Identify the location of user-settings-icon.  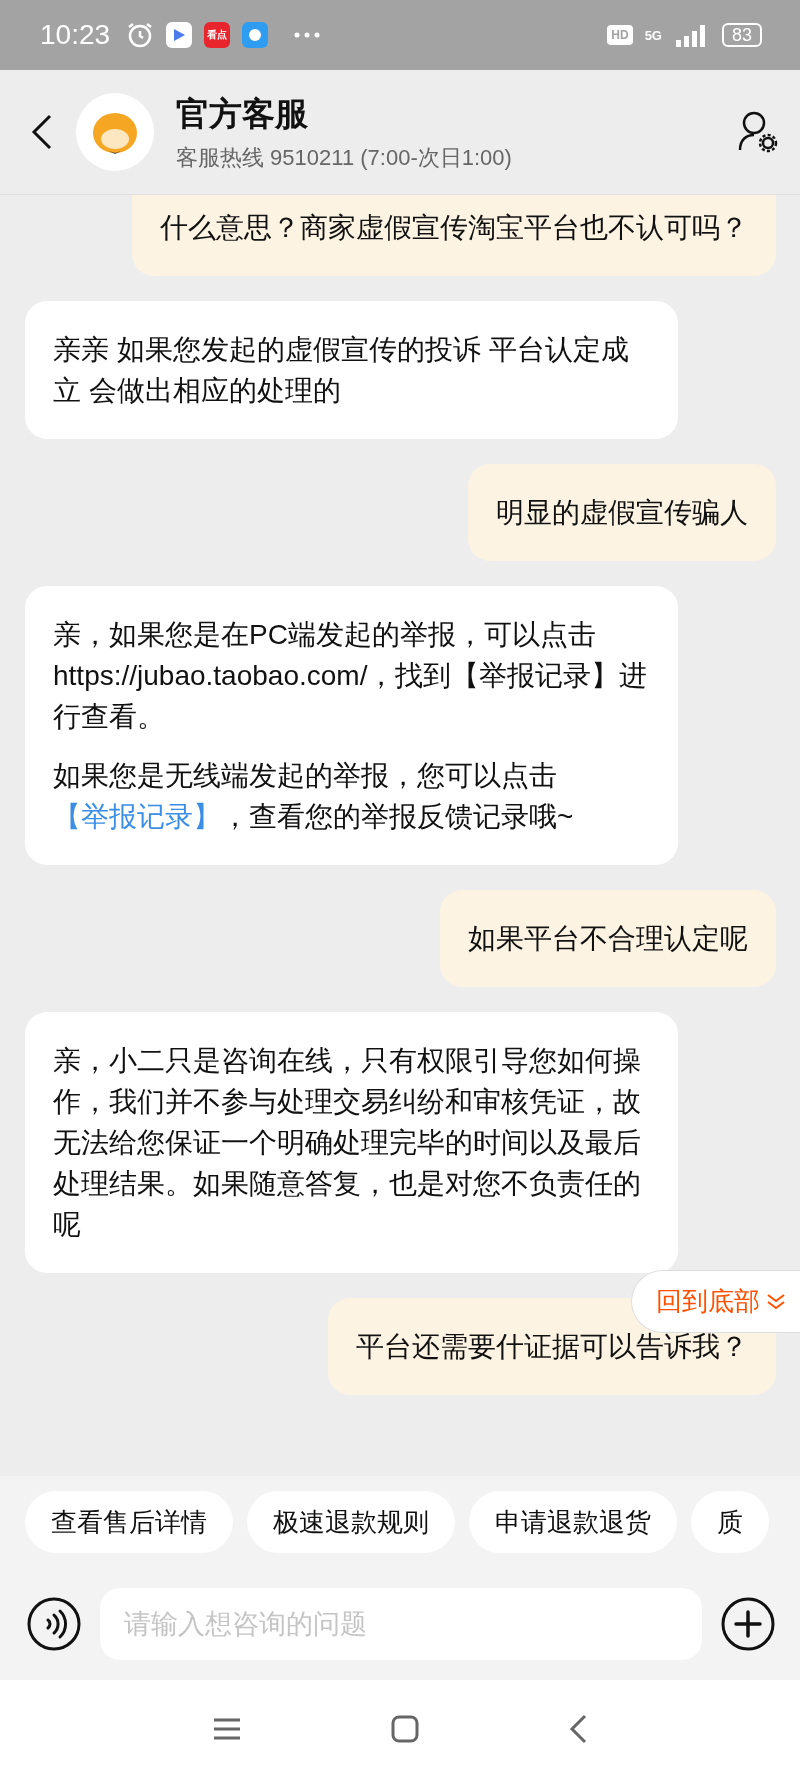
(758, 132).